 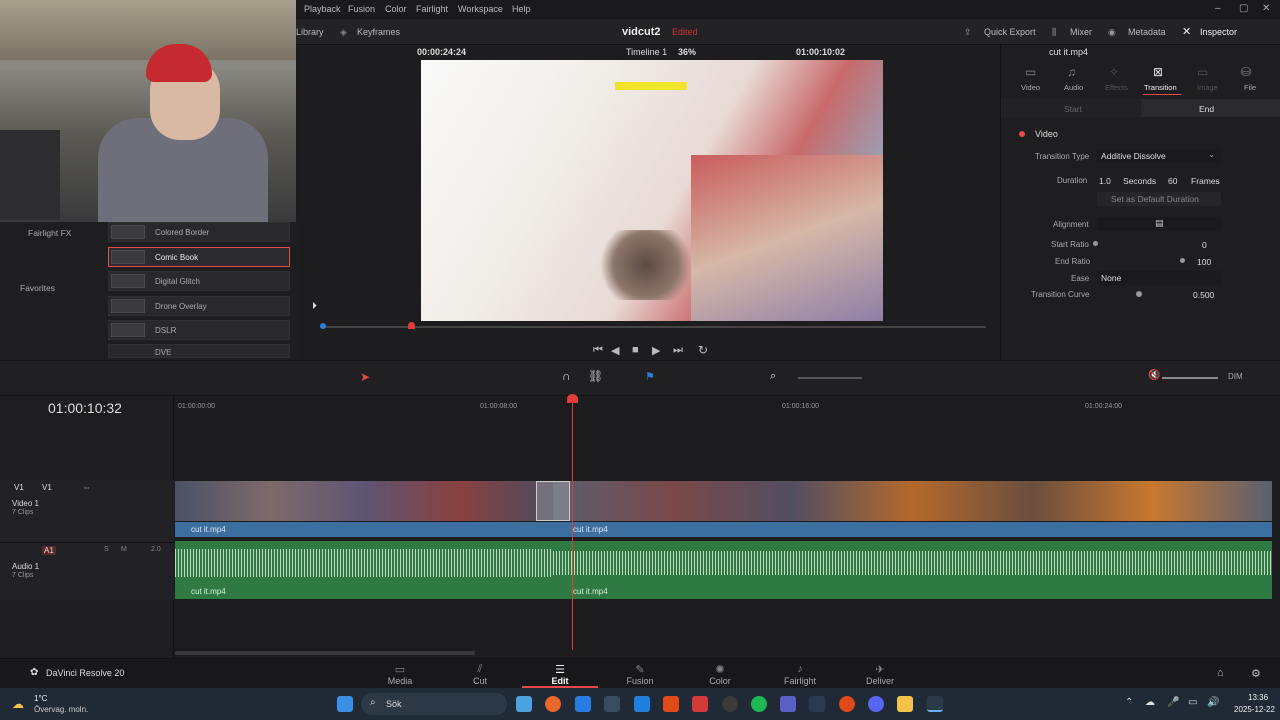 What do you see at coordinates (1210, 108) in the screenshot?
I see `end-subtab: End` at bounding box center [1210, 108].